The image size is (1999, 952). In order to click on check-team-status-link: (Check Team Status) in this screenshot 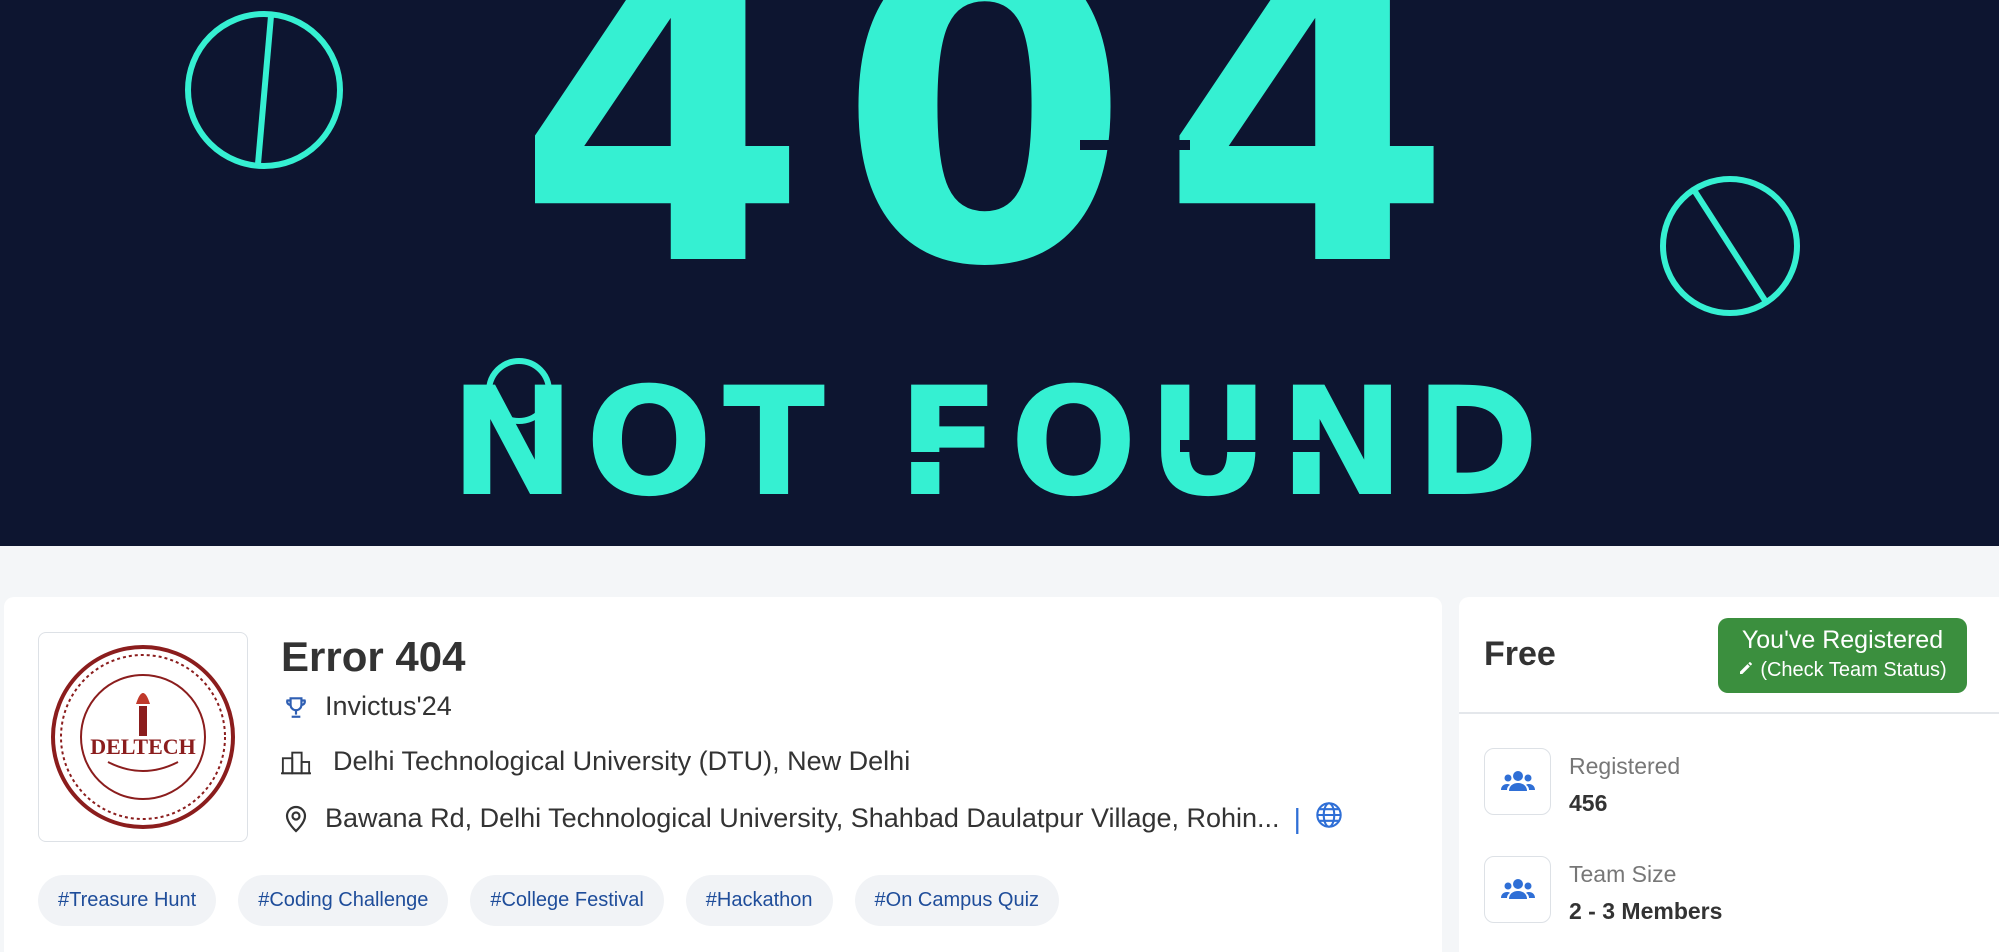, I will do `click(1842, 670)`.